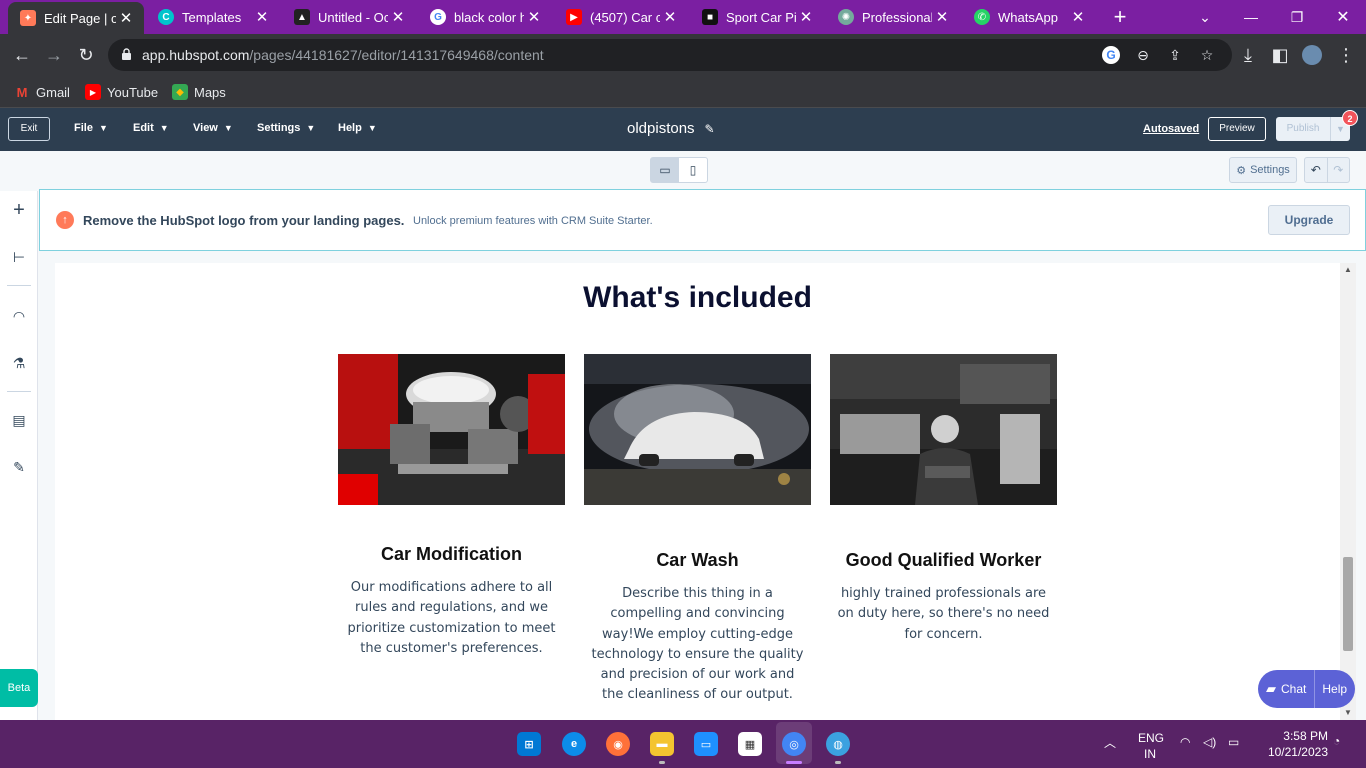 The image size is (1366, 768). I want to click on reload-icon: ↻, so click(86, 55).